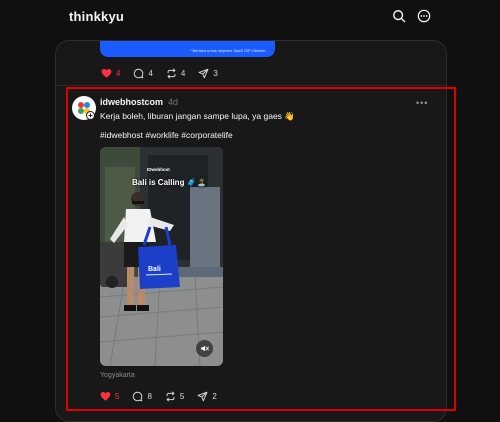  Describe the element at coordinates (183, 73) in the screenshot. I see `repost-count: 4` at that location.